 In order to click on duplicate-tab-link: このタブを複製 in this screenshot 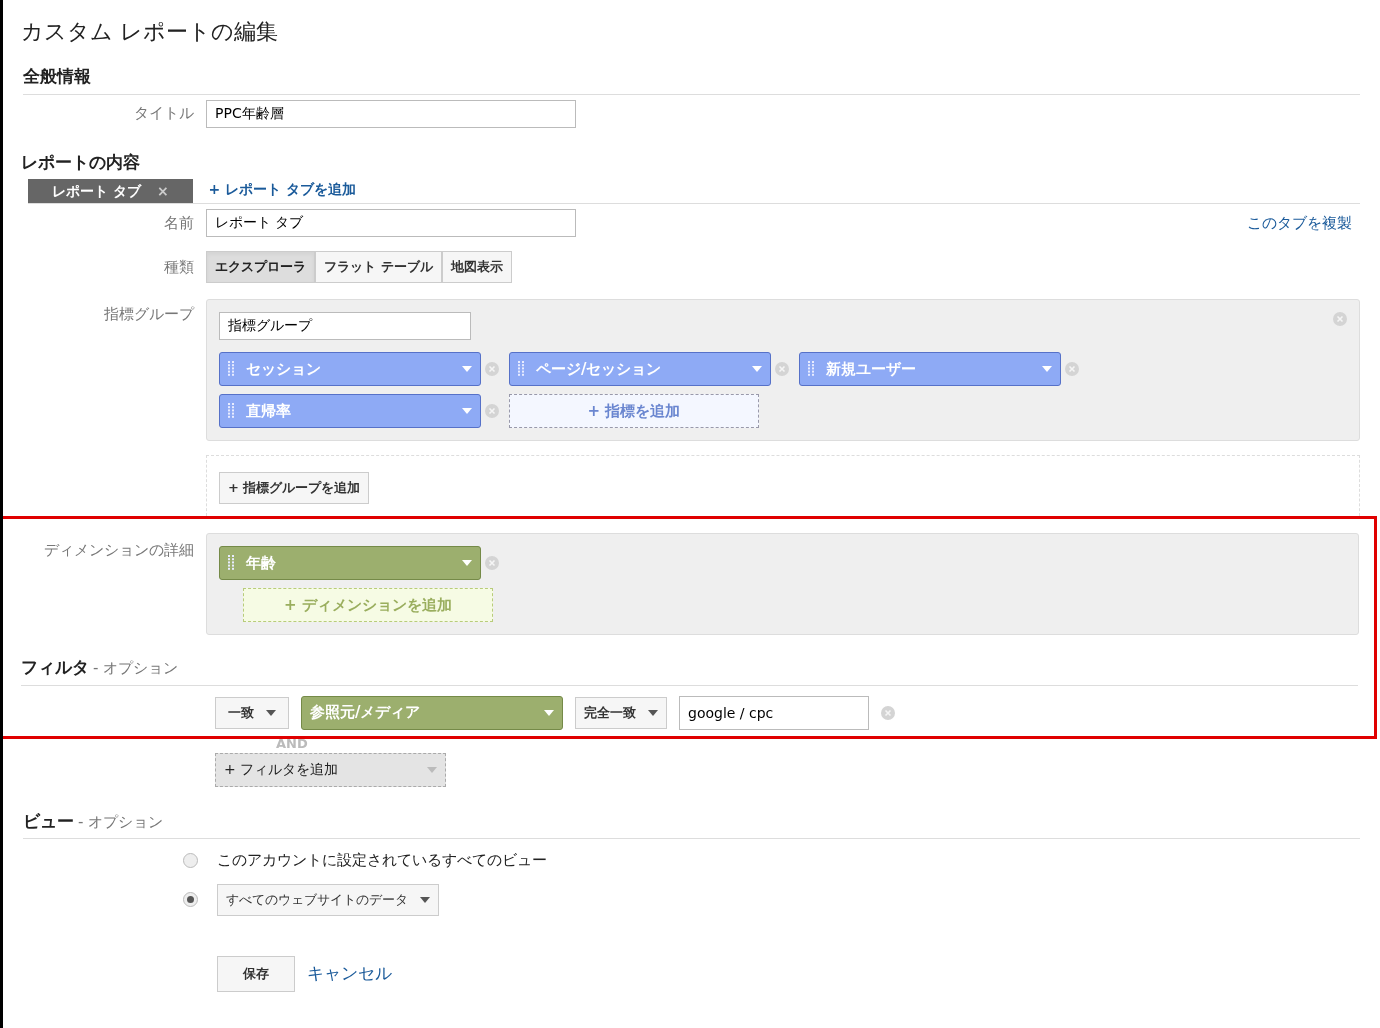, I will do `click(1299, 223)`.